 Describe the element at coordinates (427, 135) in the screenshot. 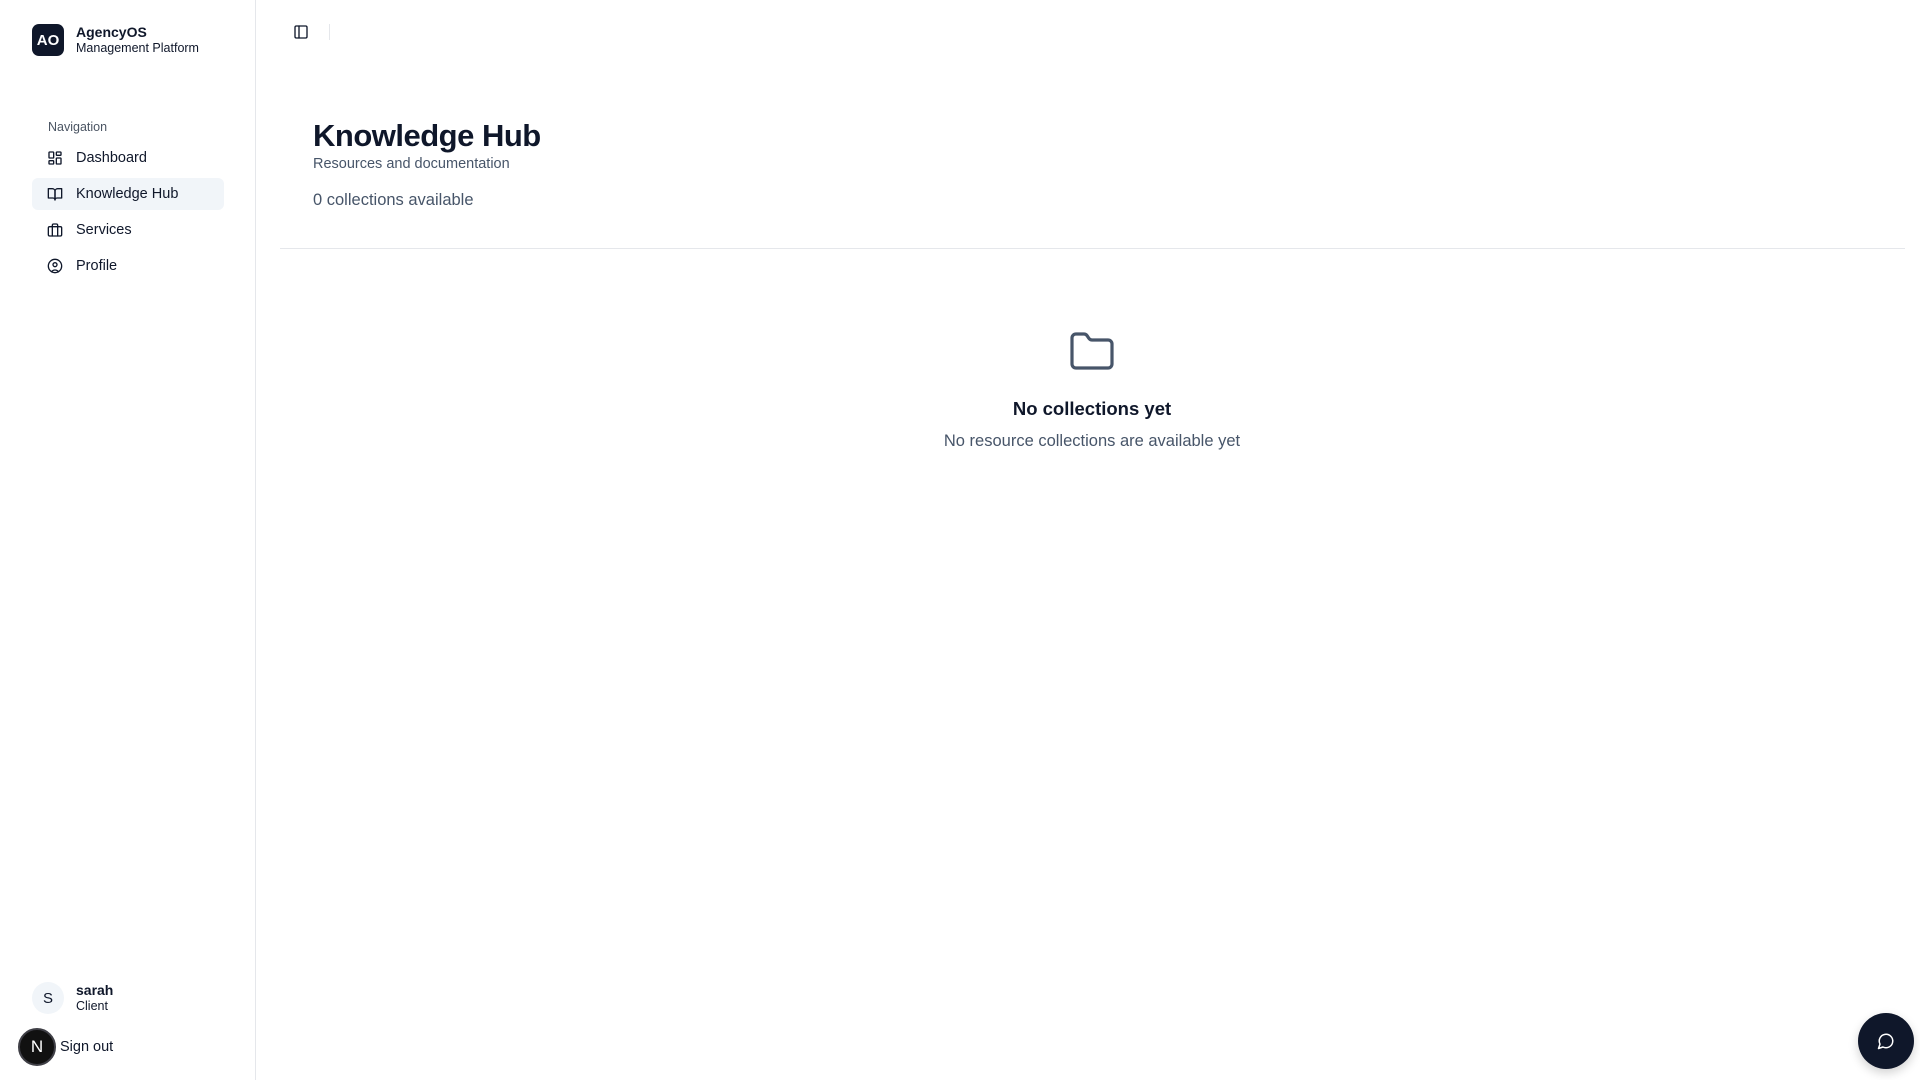

I see `page-title: Knowledge Hub` at that location.